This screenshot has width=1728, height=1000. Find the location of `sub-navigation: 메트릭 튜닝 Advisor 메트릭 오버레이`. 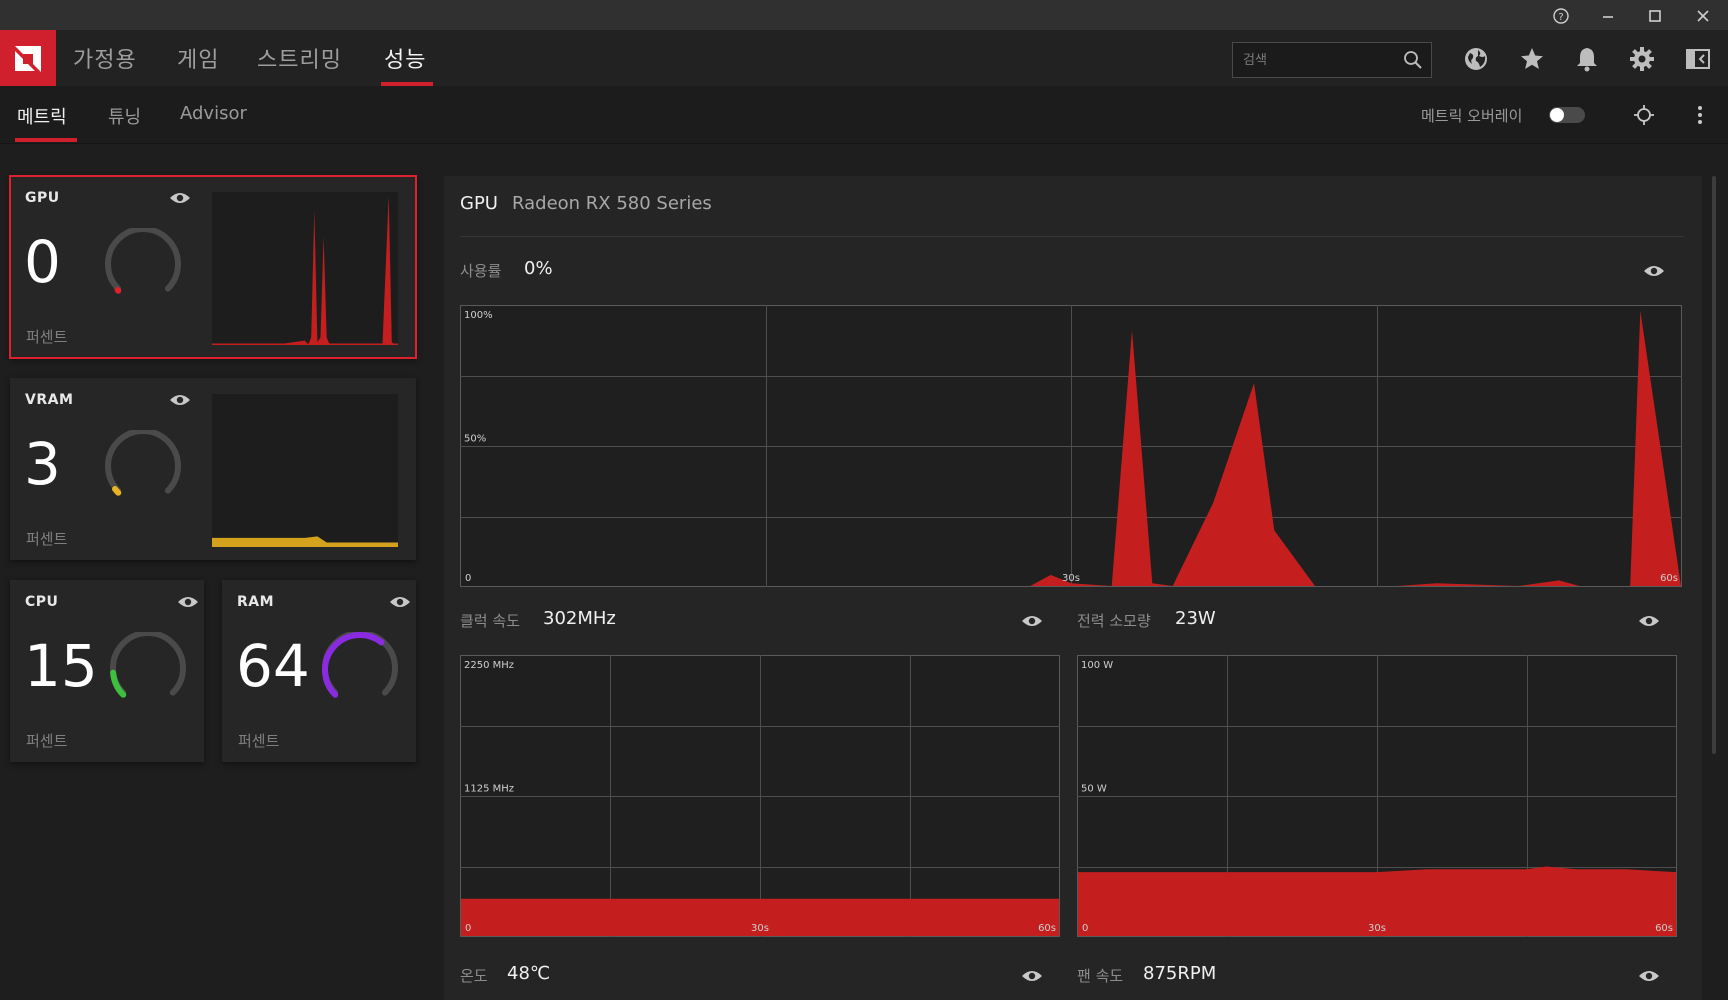

sub-navigation: 메트릭 튜닝 Advisor 메트릭 오버레이 is located at coordinates (864, 115).